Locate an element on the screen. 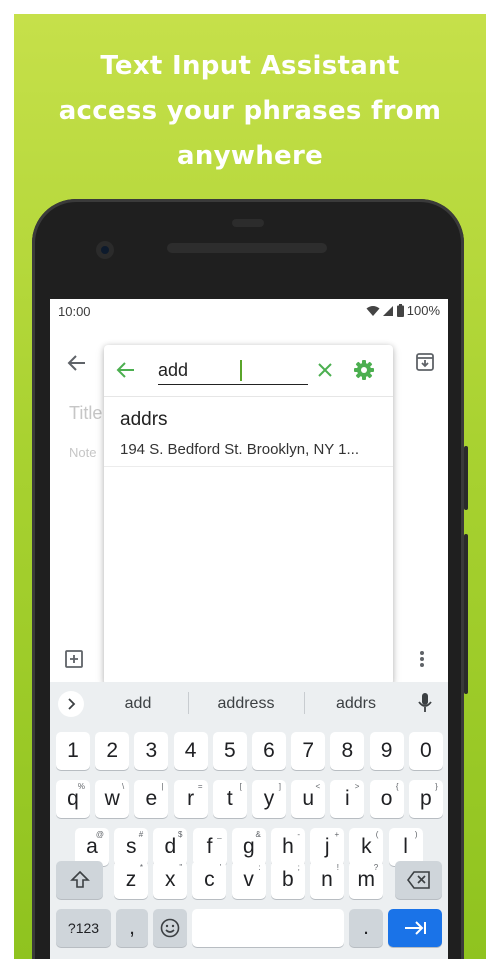  headline-line-1: Text Input Assistant is located at coordinates (250, 66).